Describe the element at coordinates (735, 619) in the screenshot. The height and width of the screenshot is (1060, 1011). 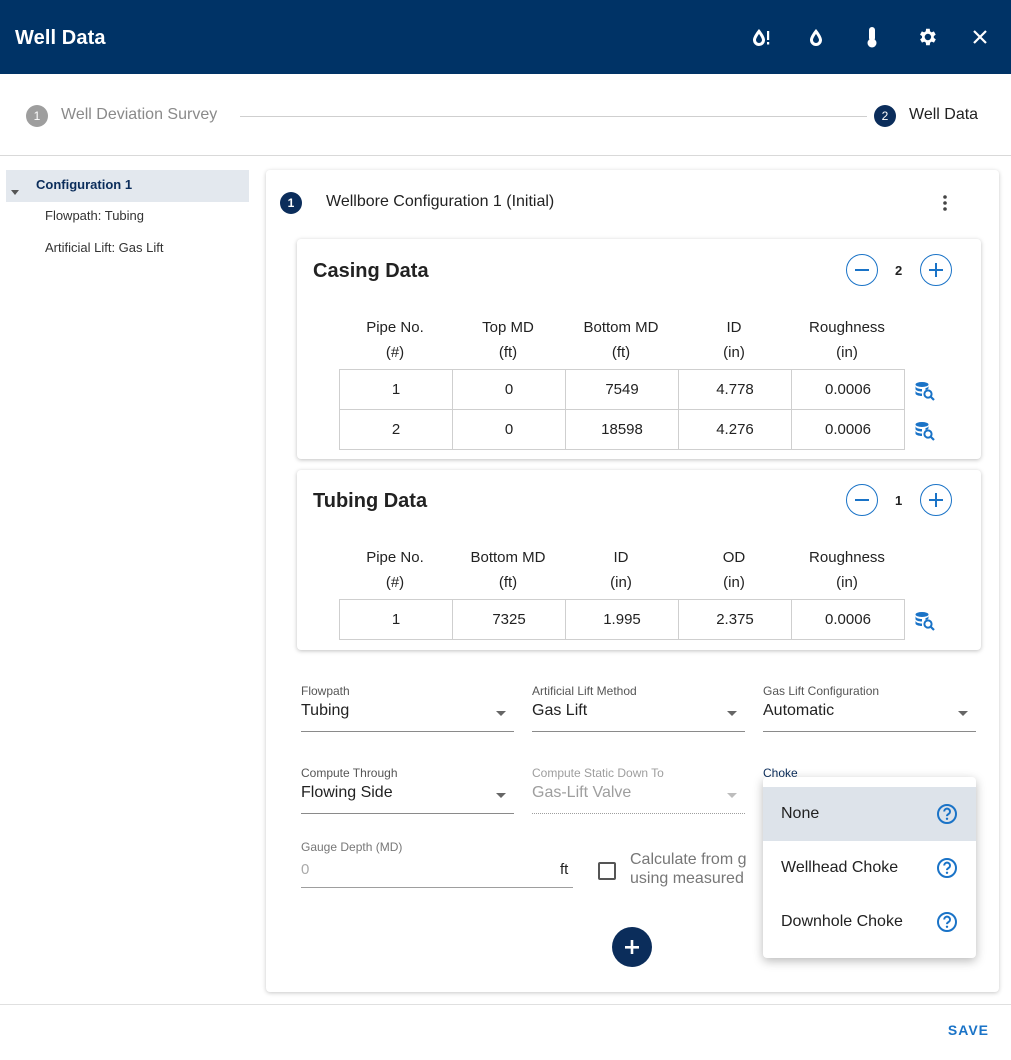
I see `cell-od: 2.375` at that location.